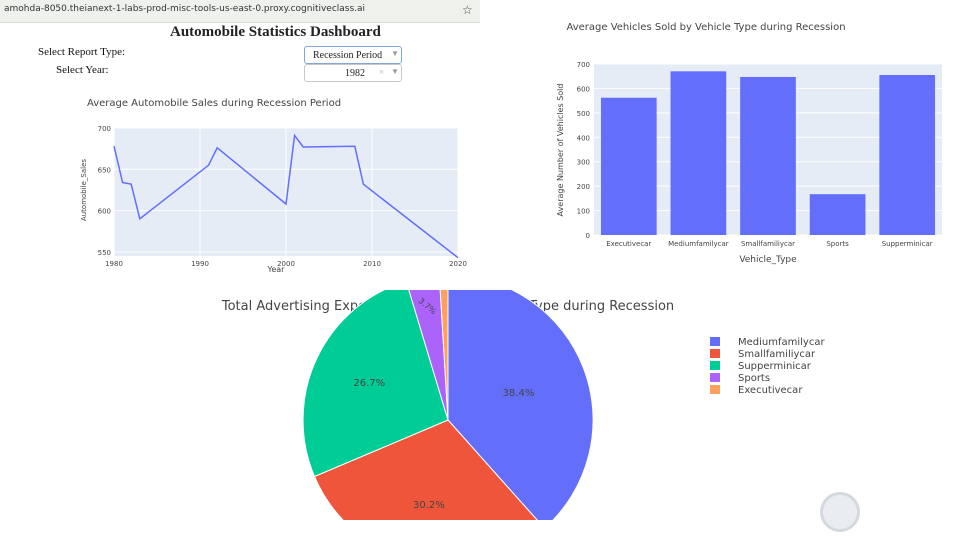  What do you see at coordinates (381, 72) in the screenshot?
I see `clear-icon: ×` at bounding box center [381, 72].